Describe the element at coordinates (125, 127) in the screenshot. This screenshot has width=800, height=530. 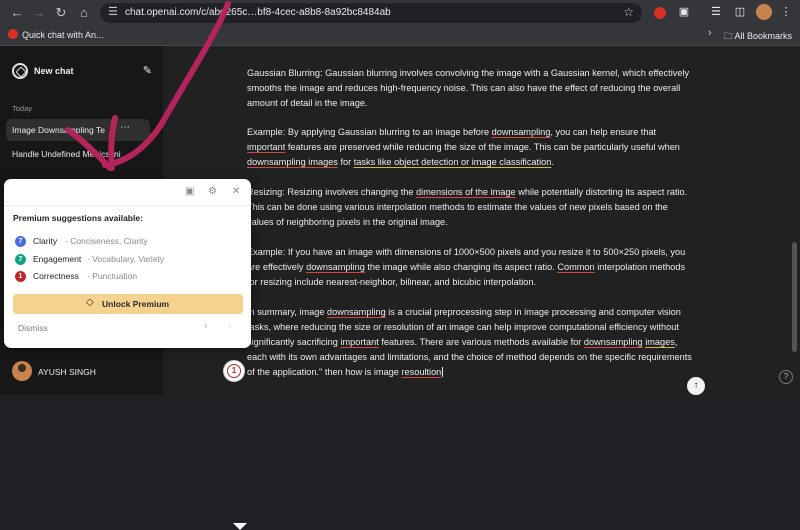
I see `more-options-icon: ⋯` at that location.